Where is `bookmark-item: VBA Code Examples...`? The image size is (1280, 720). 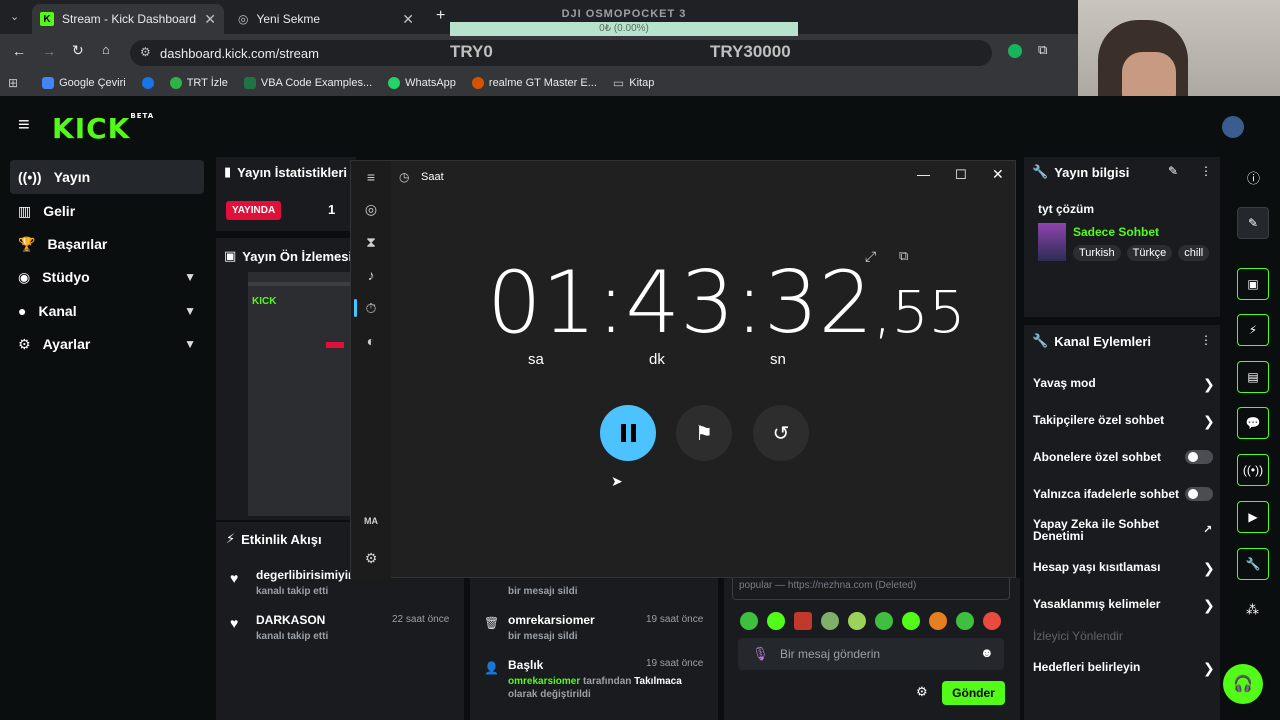 bookmark-item: VBA Code Examples... is located at coordinates (307, 83).